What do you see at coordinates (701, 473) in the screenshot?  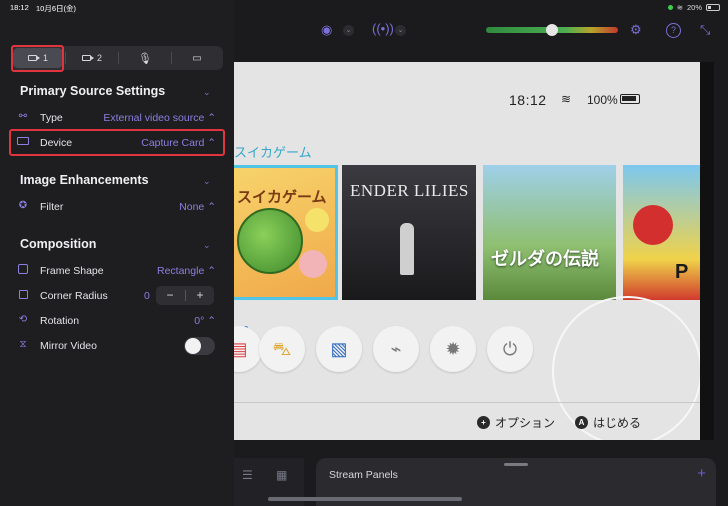 I see `add-panel-button: +` at bounding box center [701, 473].